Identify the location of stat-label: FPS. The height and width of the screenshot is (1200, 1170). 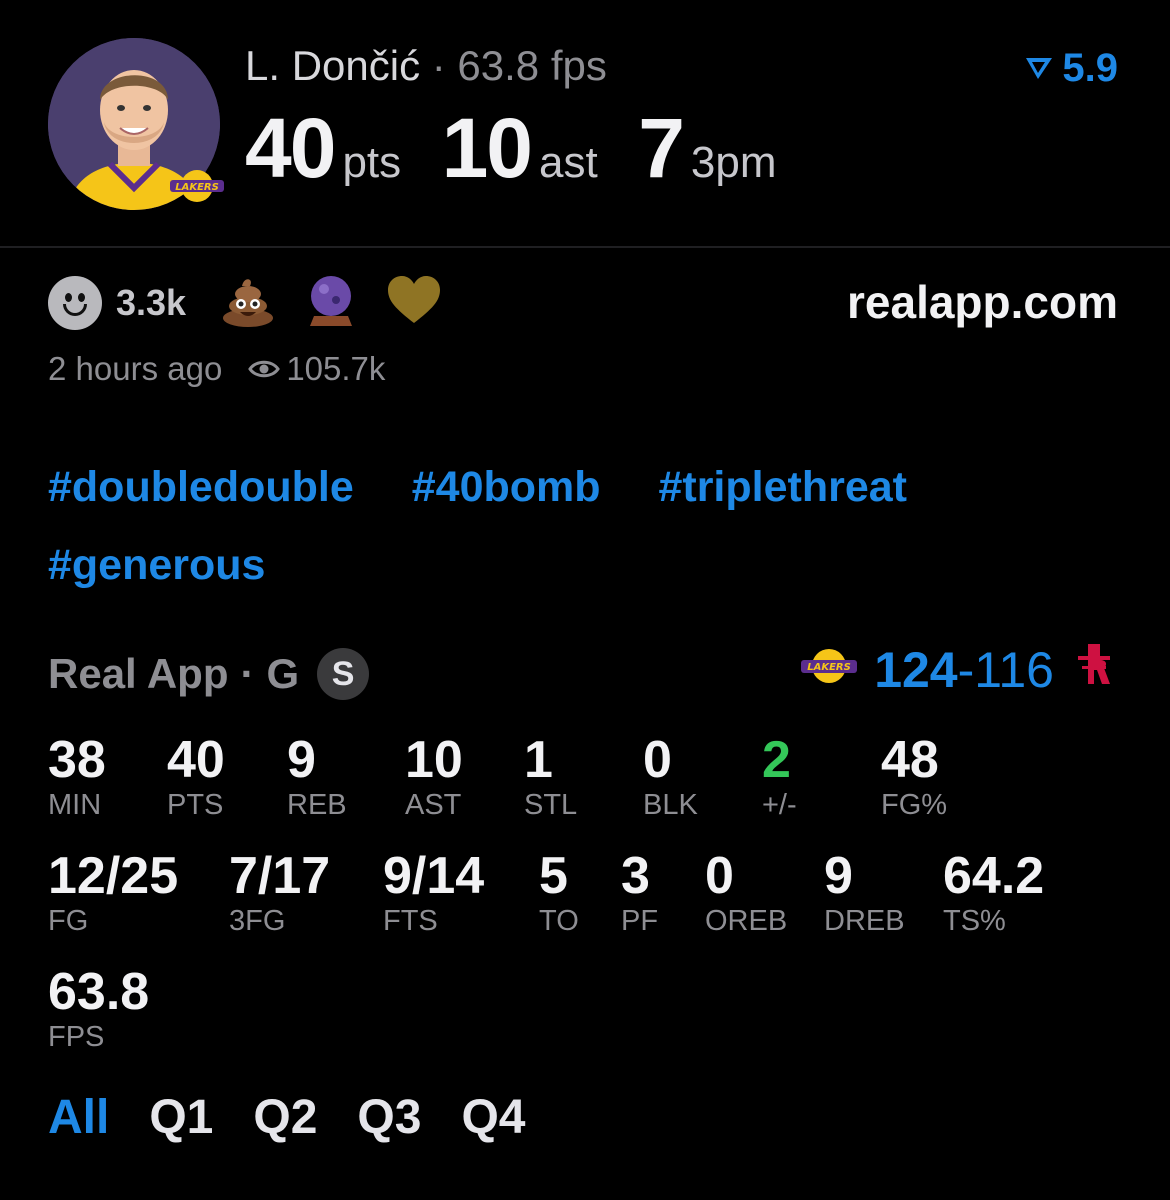
(76, 1037).